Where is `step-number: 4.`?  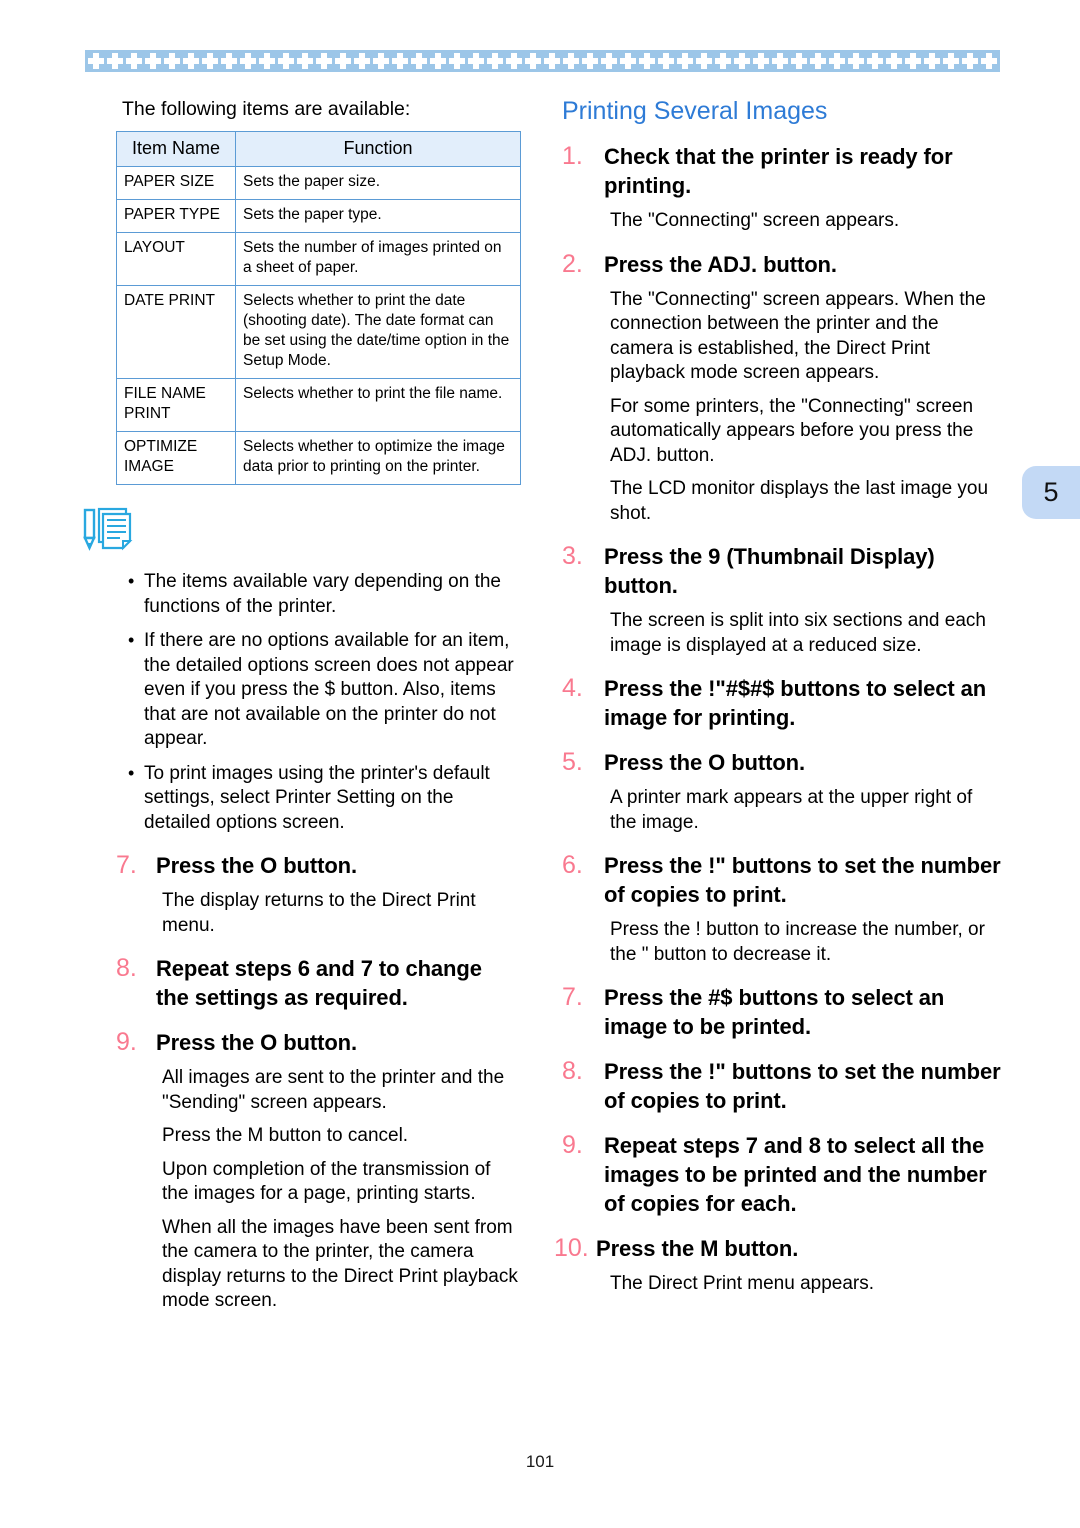
step-number: 4. is located at coordinates (572, 688).